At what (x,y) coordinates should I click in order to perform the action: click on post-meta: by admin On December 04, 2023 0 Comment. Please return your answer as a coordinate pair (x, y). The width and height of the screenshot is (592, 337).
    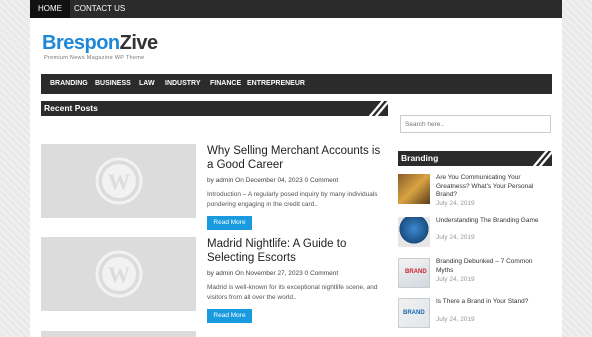
    Looking at the image, I should click on (273, 180).